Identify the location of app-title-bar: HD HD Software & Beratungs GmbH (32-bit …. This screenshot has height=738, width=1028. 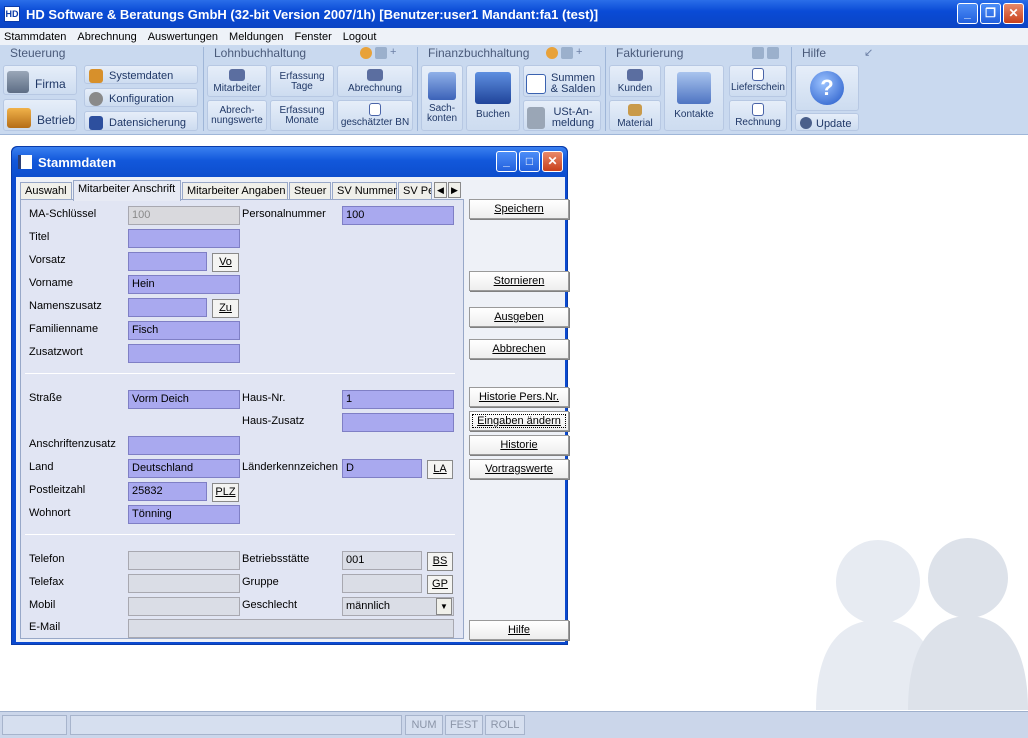
(514, 14).